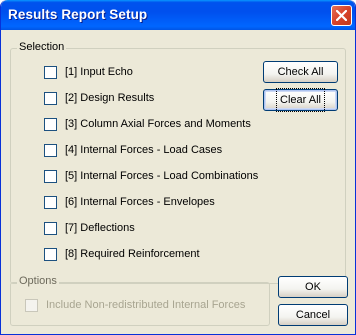 The image size is (356, 335). Describe the element at coordinates (158, 124) in the screenshot. I see `checkbox-label: [3] Column Axial Forces and Moments` at that location.